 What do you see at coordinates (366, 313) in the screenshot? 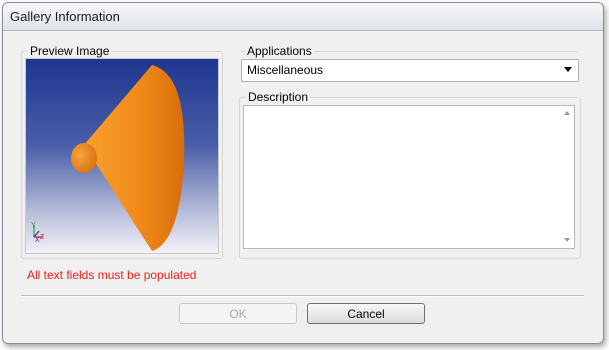
I see `cancel-button: Cancel` at bounding box center [366, 313].